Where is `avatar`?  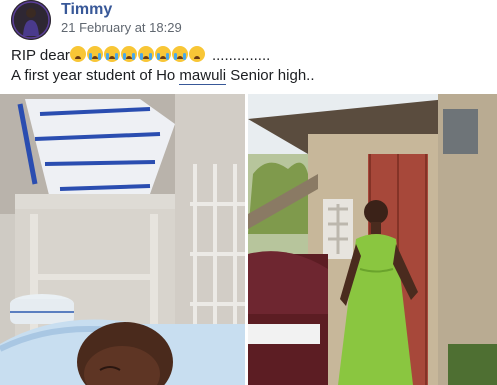
avatar is located at coordinates (31, 20).